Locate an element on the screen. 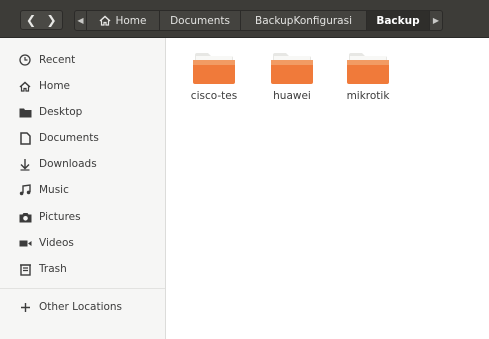 This screenshot has width=489, height=339. back-button: ❮ is located at coordinates (31, 20).